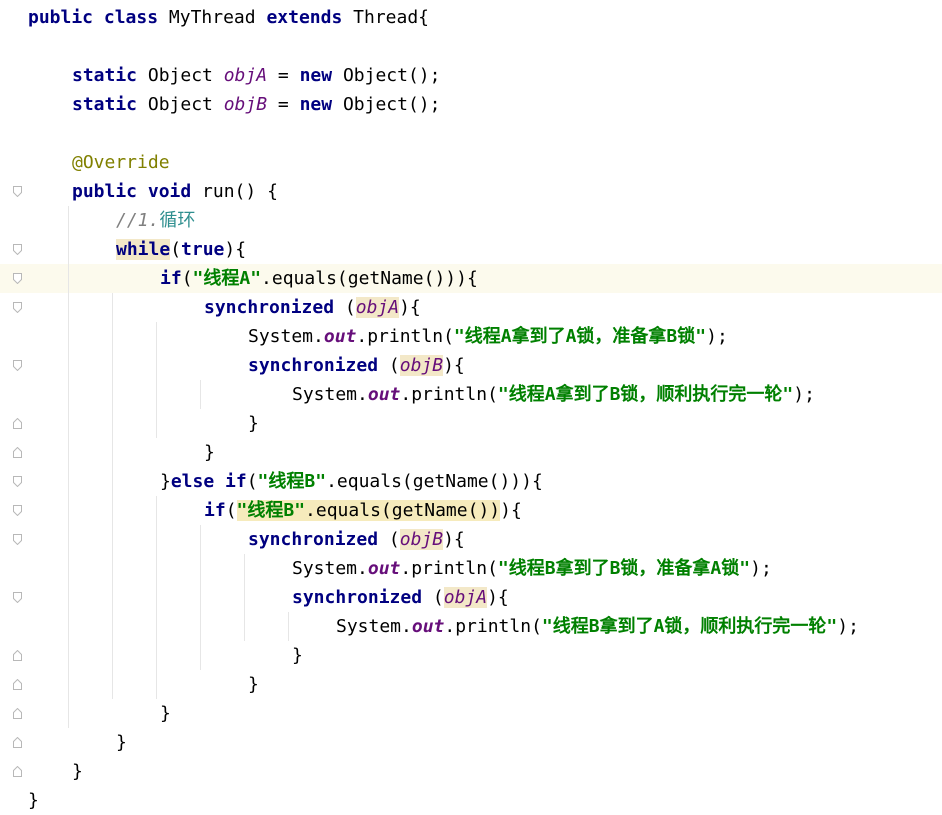 This screenshot has width=942, height=815. What do you see at coordinates (203, 249) in the screenshot?
I see `code-token: true` at bounding box center [203, 249].